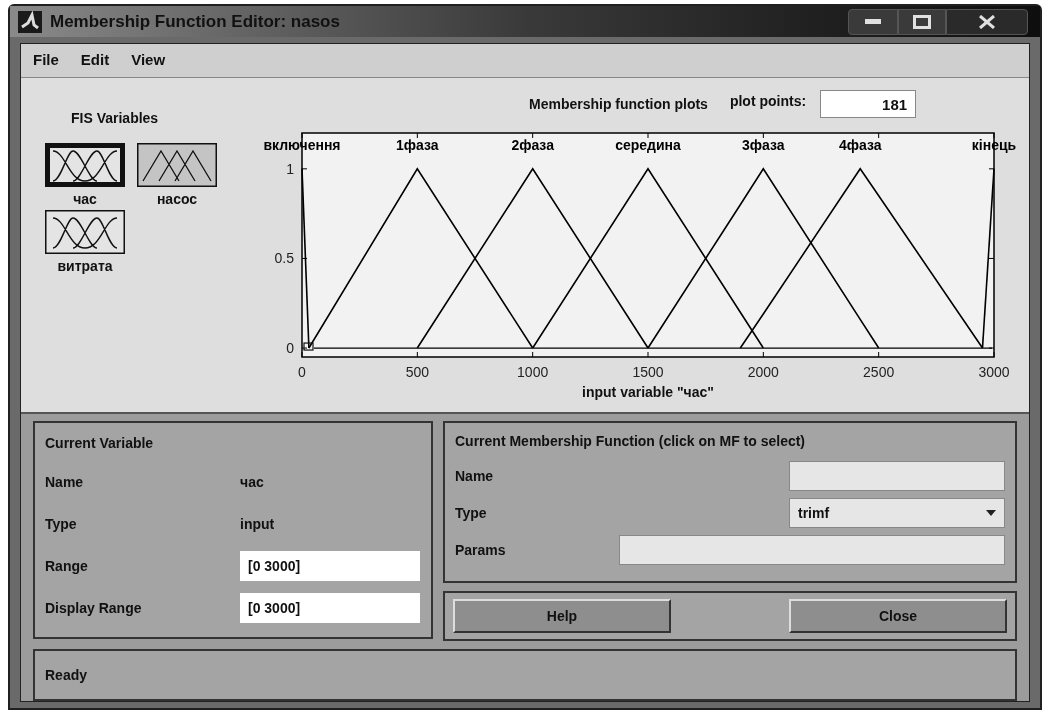  Describe the element at coordinates (85, 199) in the screenshot. I see `variable-label: час` at that location.